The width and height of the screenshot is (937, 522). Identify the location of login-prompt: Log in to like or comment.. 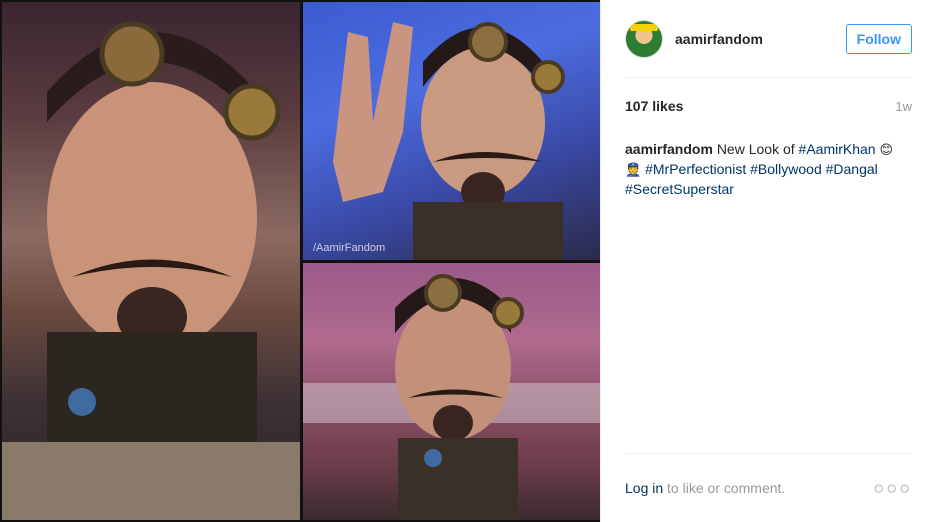
(705, 488).